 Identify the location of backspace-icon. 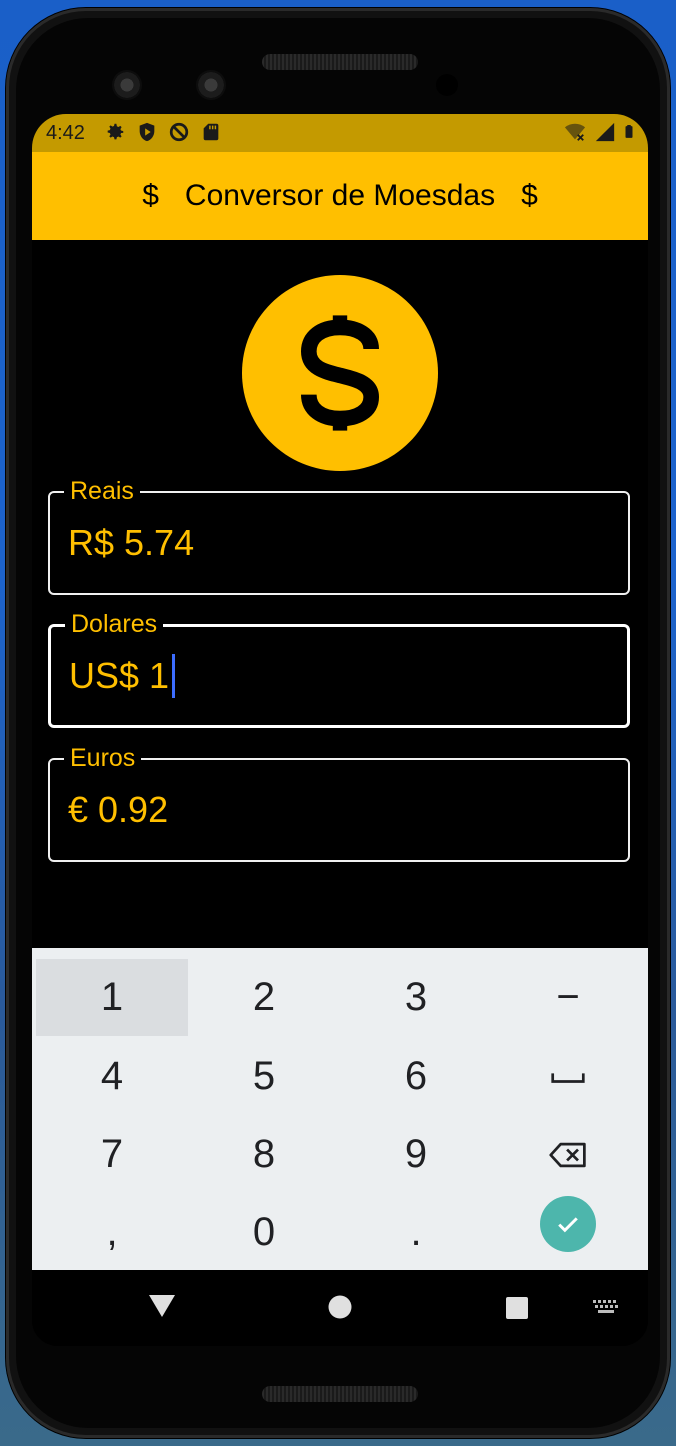
(567, 1154).